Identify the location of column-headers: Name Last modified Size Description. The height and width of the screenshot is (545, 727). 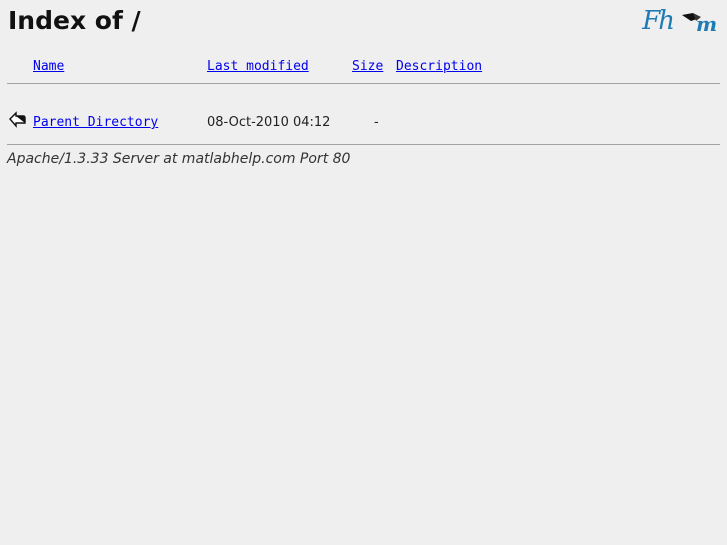
(363, 68).